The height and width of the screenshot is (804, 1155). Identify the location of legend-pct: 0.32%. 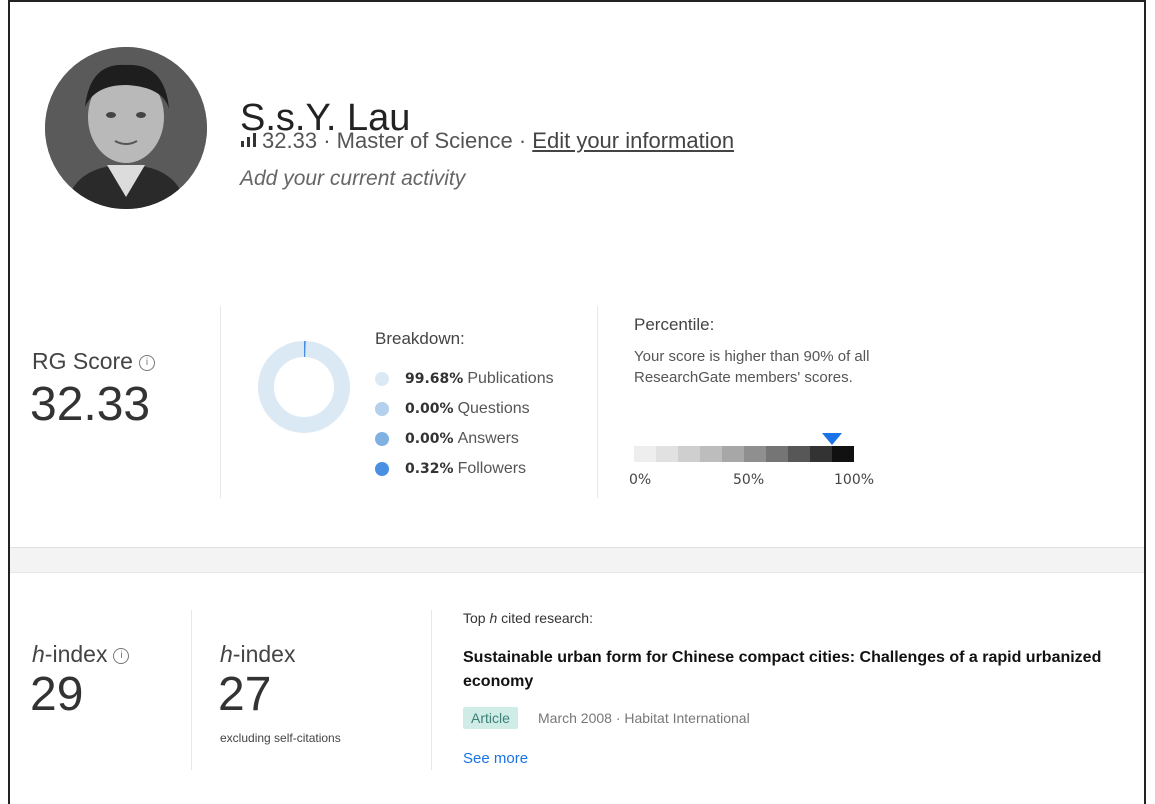
(429, 469).